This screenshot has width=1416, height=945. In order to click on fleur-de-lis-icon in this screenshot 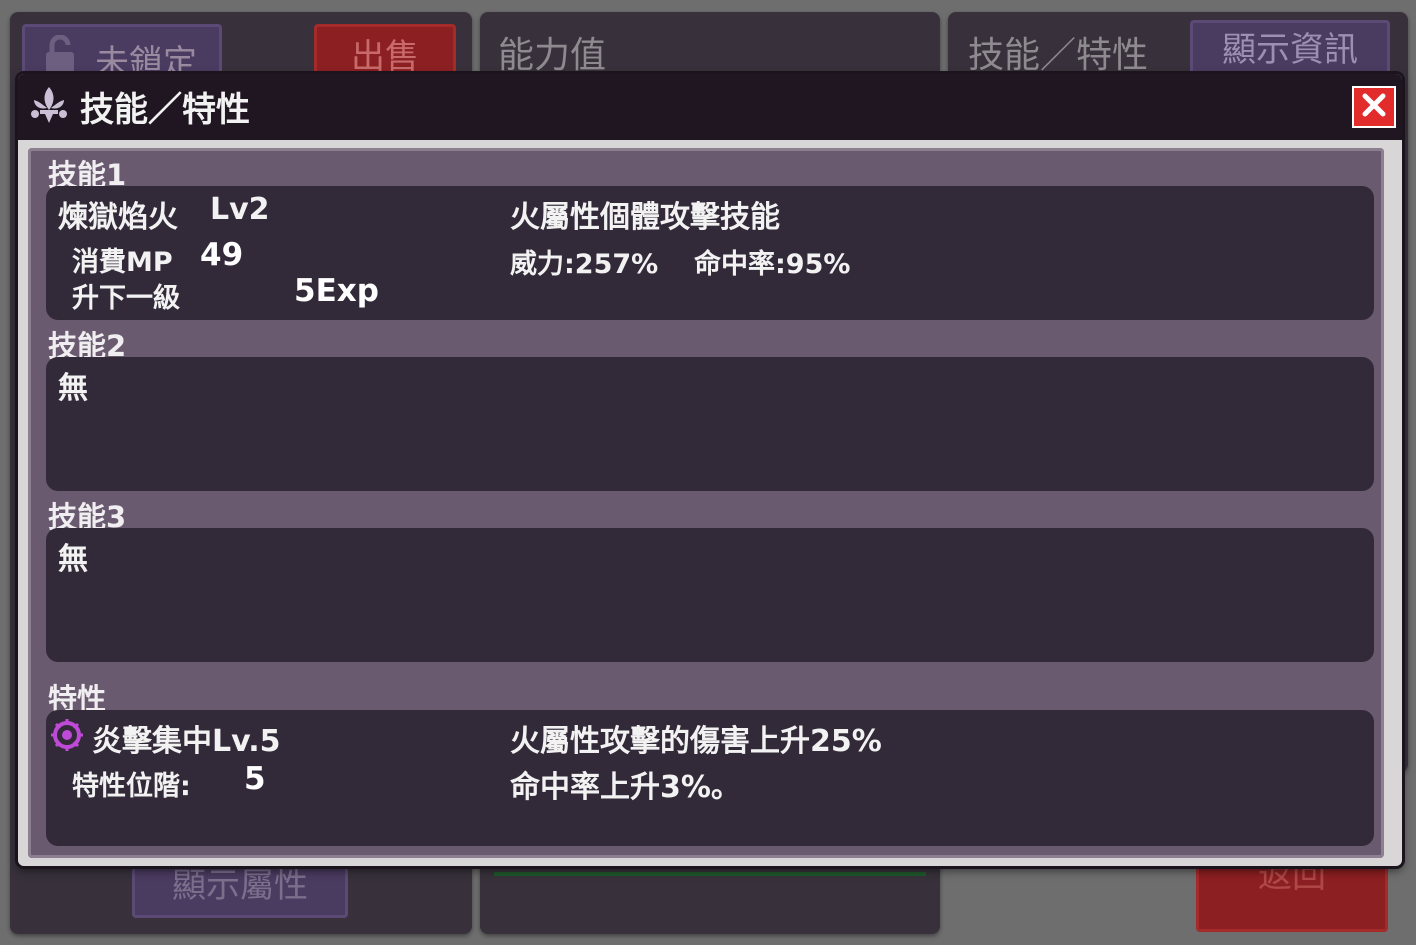, I will do `click(49, 105)`.